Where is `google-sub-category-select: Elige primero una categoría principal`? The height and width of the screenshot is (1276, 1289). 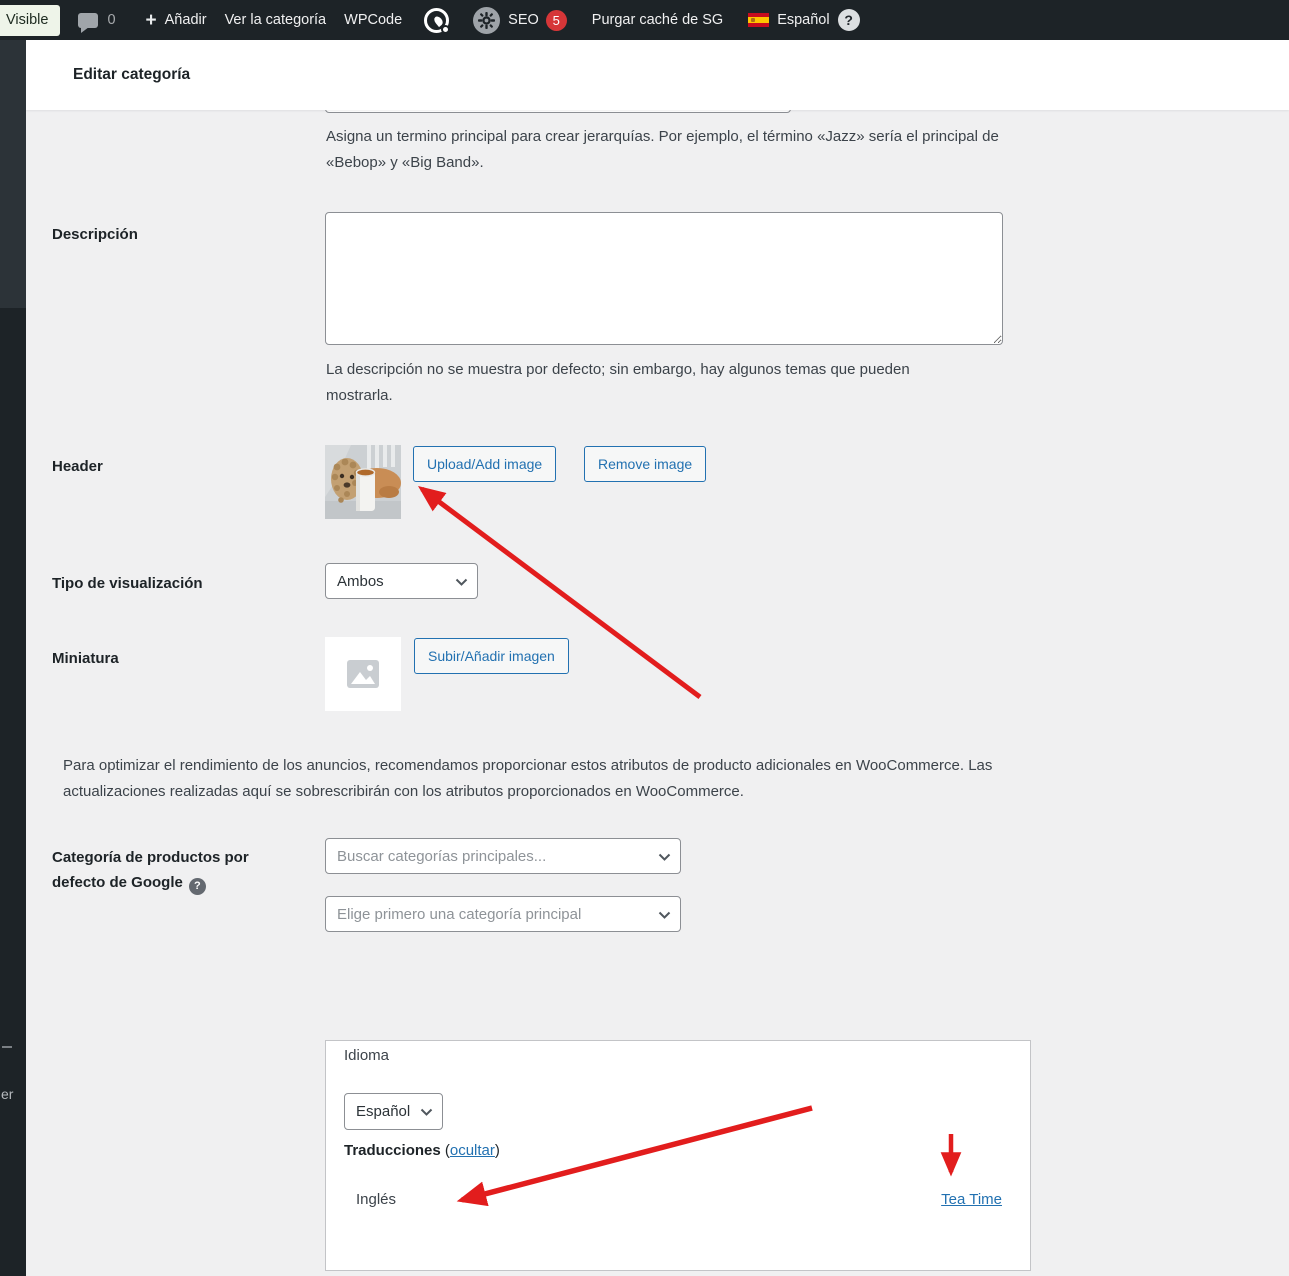
google-sub-category-select: Elige primero una categoría principal is located at coordinates (503, 914).